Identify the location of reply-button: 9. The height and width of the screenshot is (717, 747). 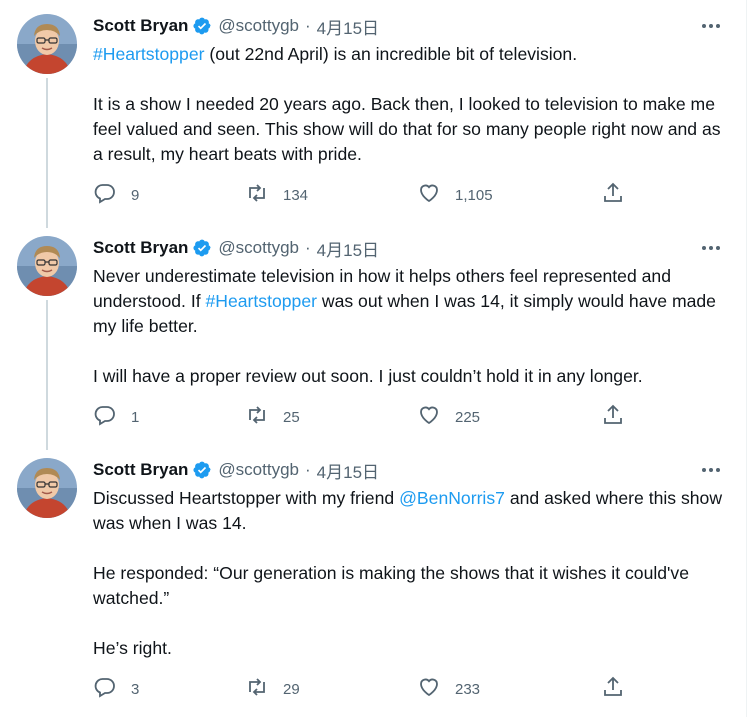
(116, 195).